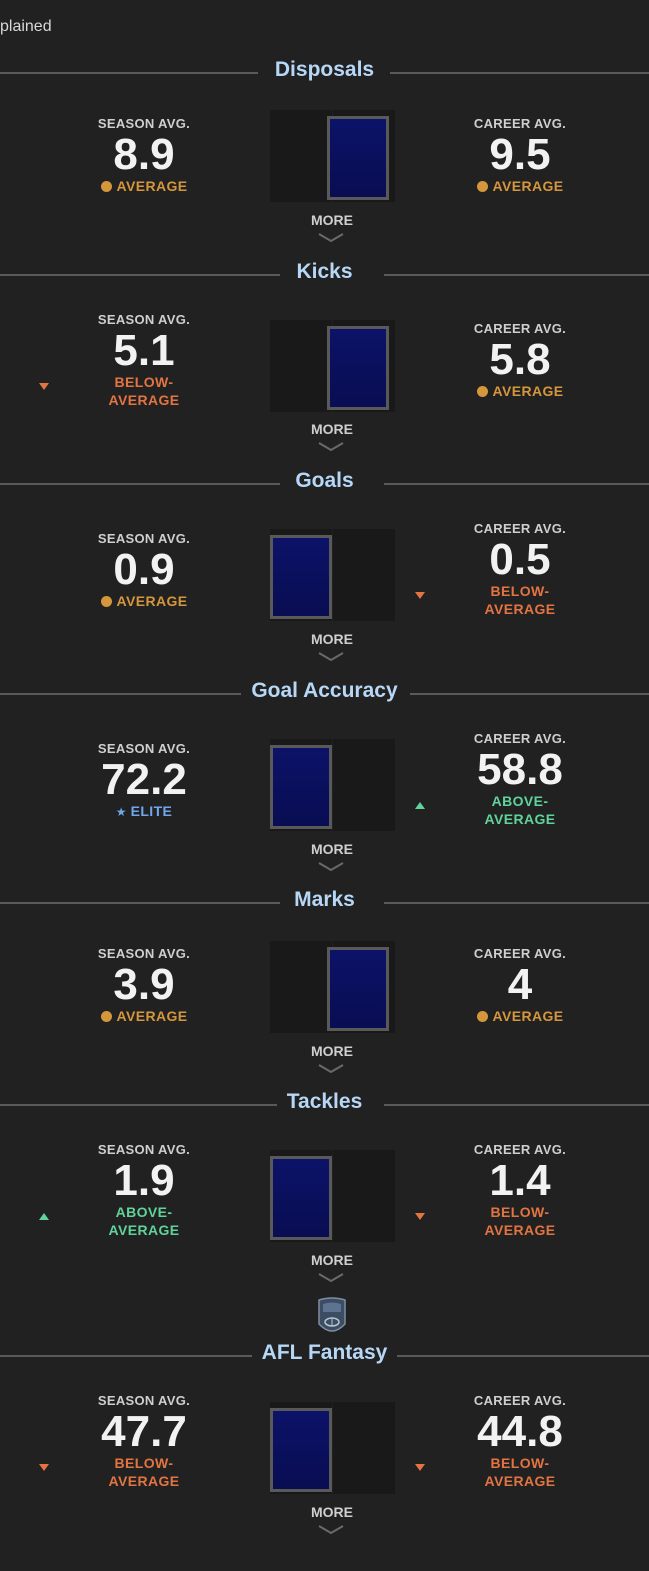  What do you see at coordinates (124, 360) in the screenshot?
I see `season-stat: SEASON AVG. 5.1 BELOW- AVERAGE` at bounding box center [124, 360].